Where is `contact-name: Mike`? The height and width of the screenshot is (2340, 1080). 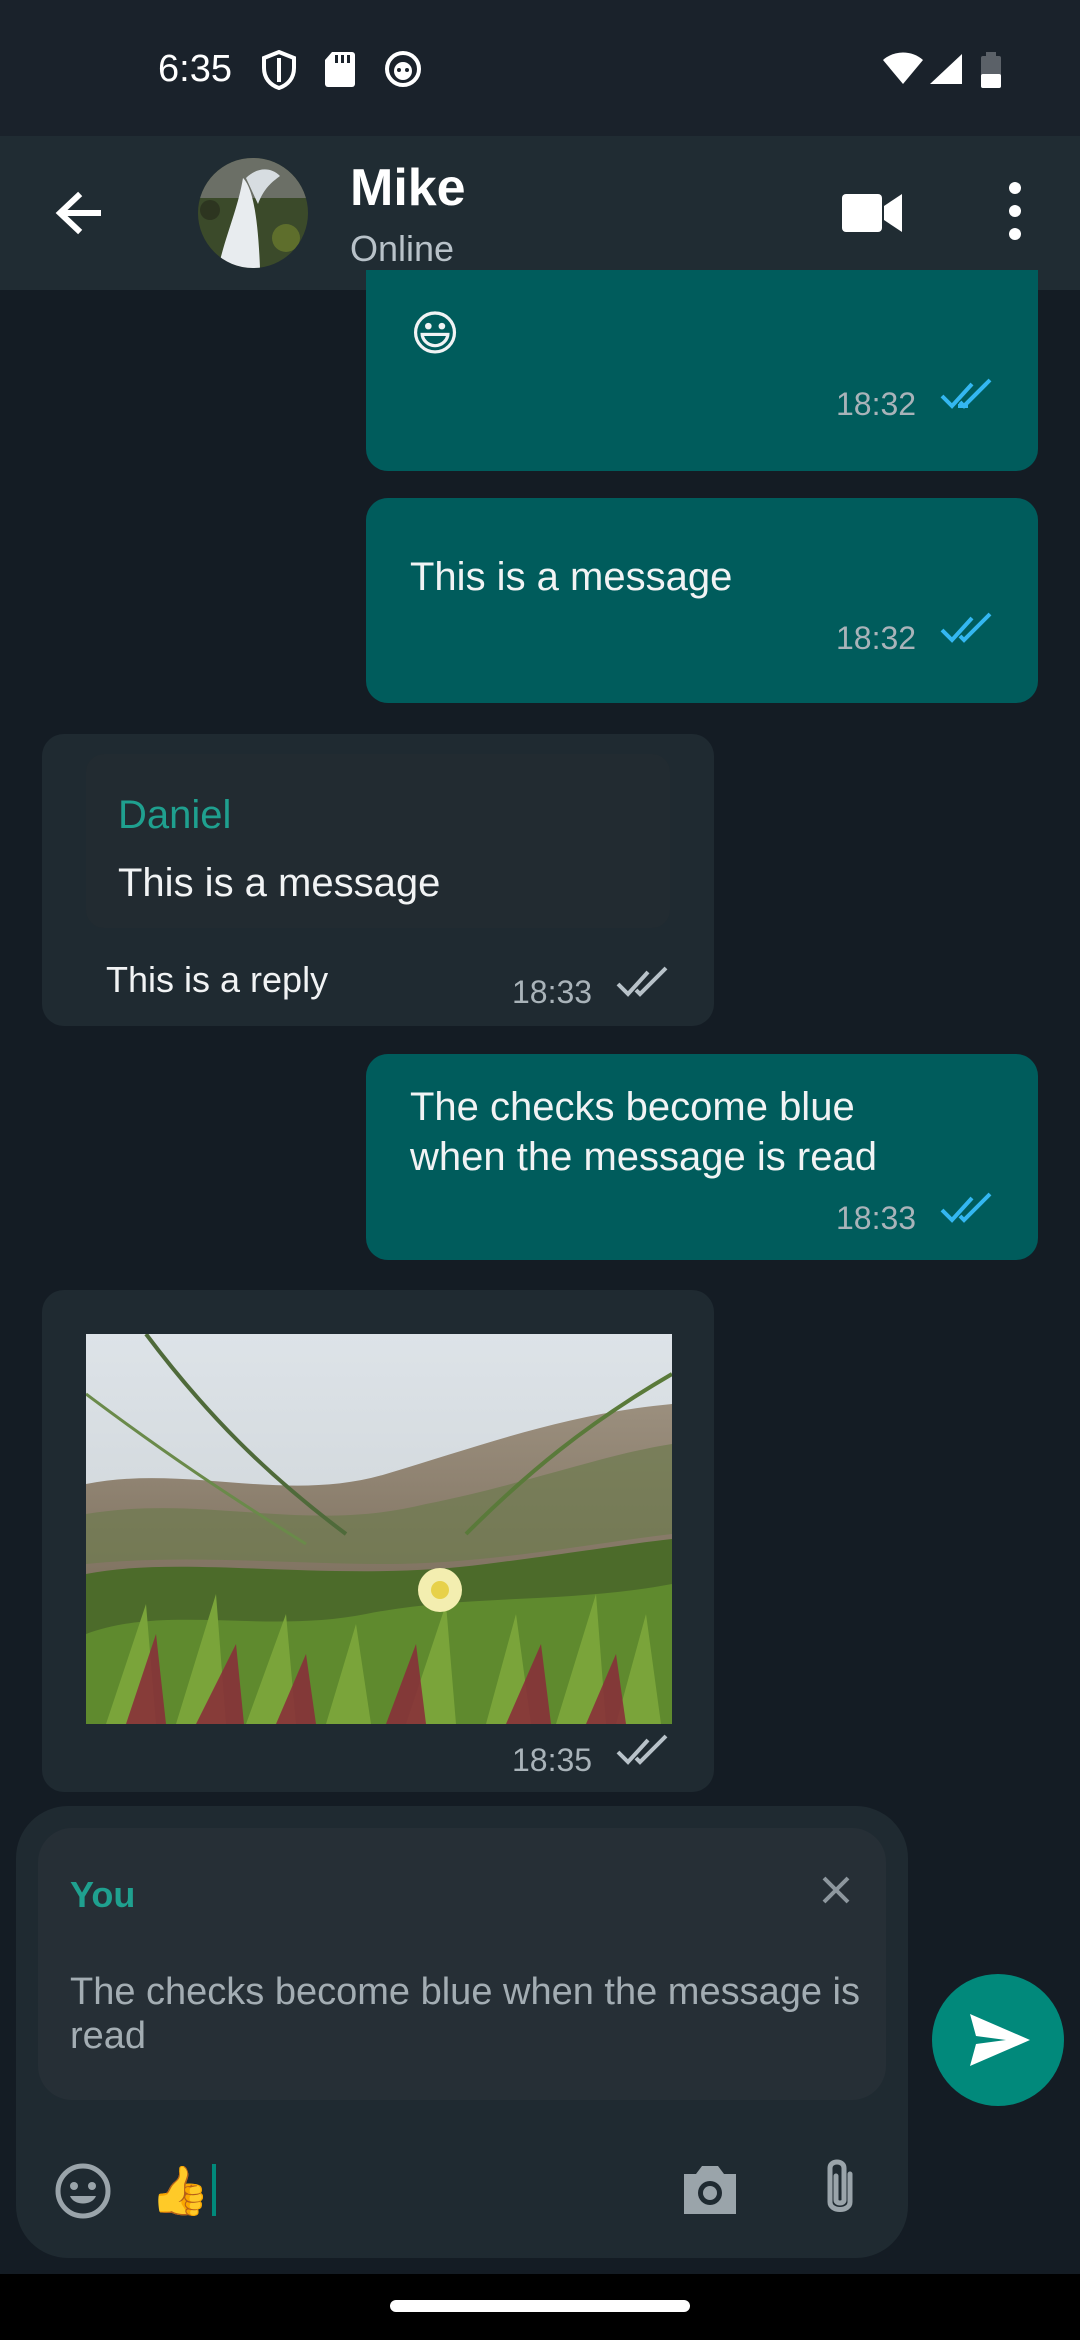 contact-name: Mike is located at coordinates (408, 188).